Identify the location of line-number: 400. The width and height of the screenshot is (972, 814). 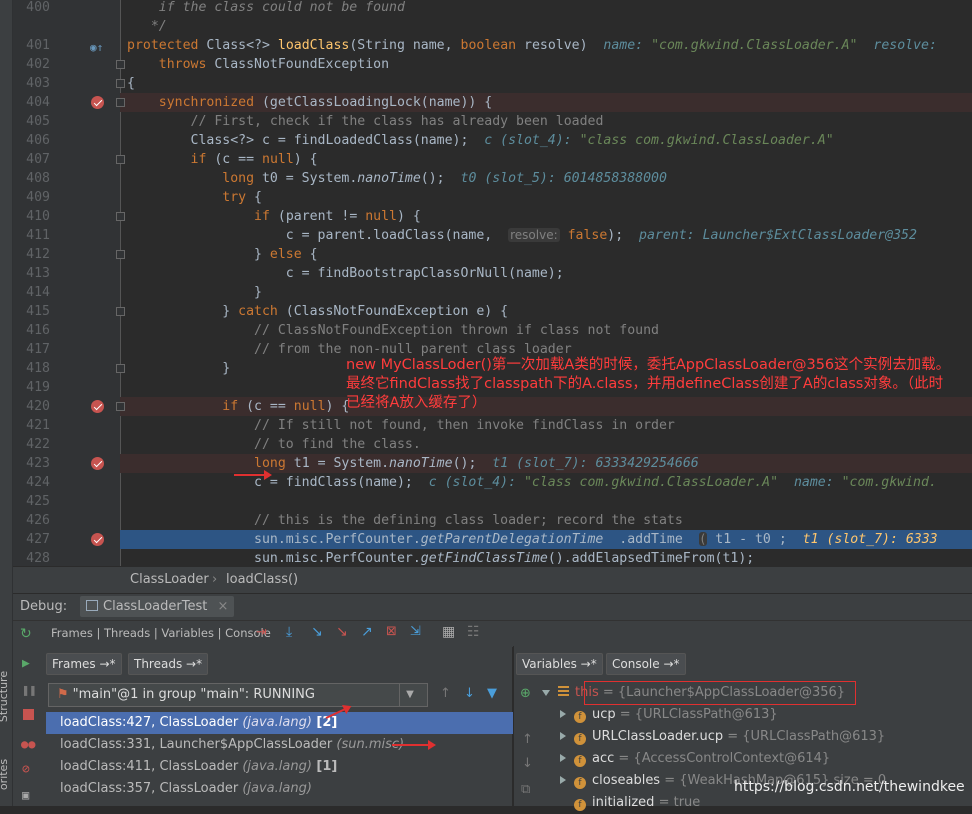
(31, 8).